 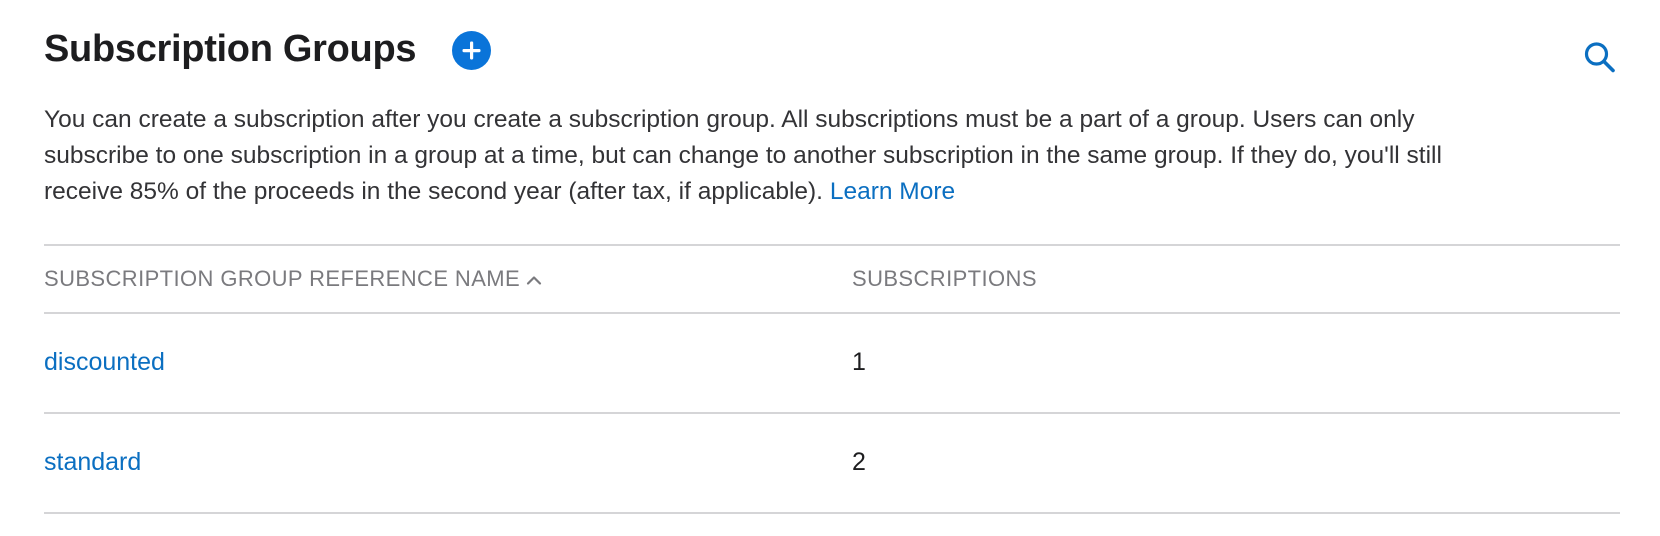 I want to click on column-header-subscriptions: SUBSCRIPTIONS, so click(x=944, y=279).